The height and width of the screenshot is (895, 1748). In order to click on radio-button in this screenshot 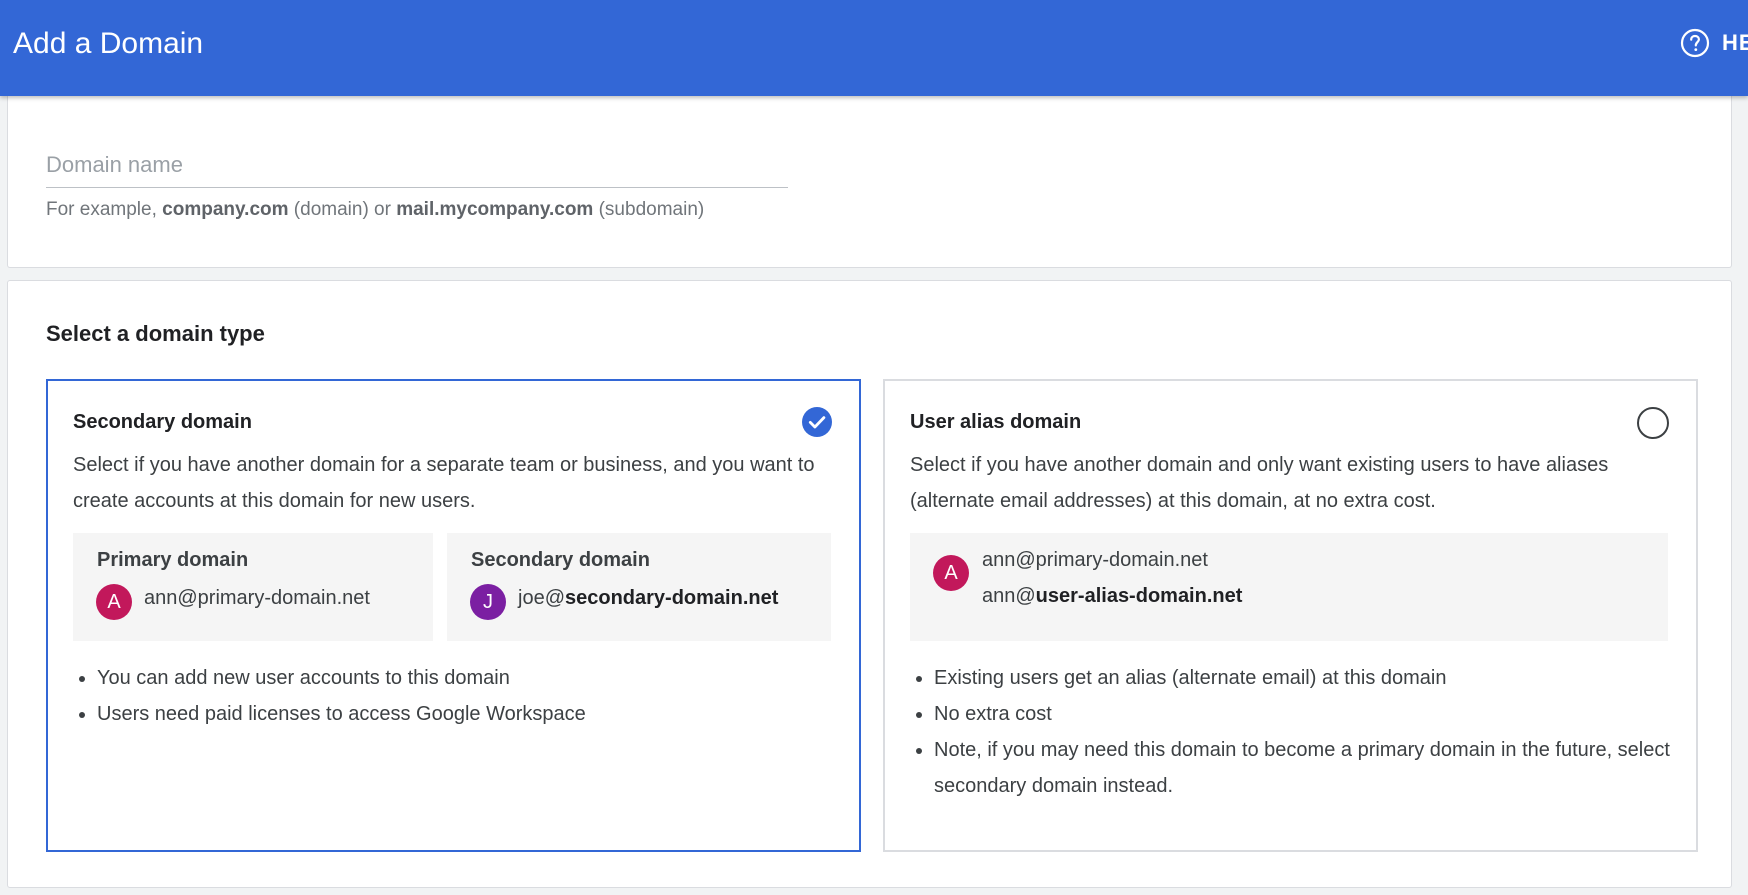, I will do `click(1653, 423)`.